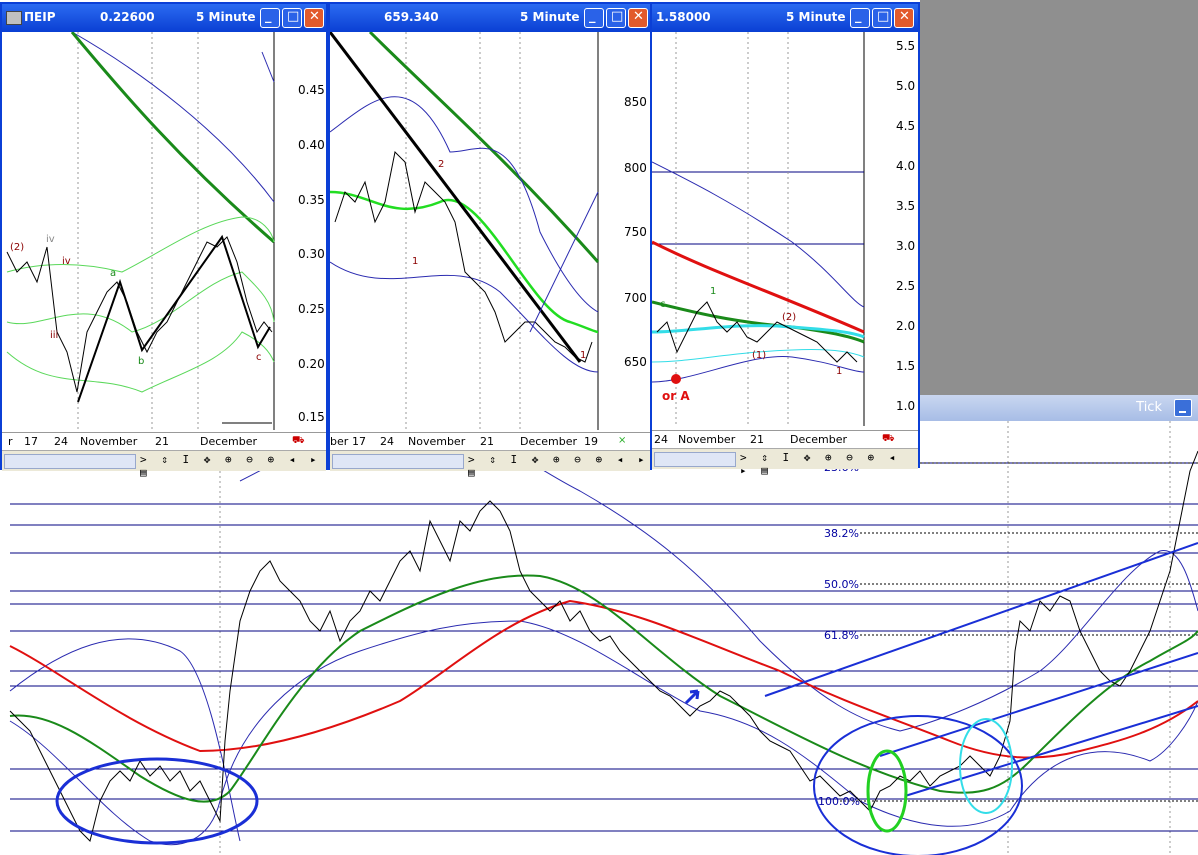  I want to click on minimize-icon, so click(1183, 408).